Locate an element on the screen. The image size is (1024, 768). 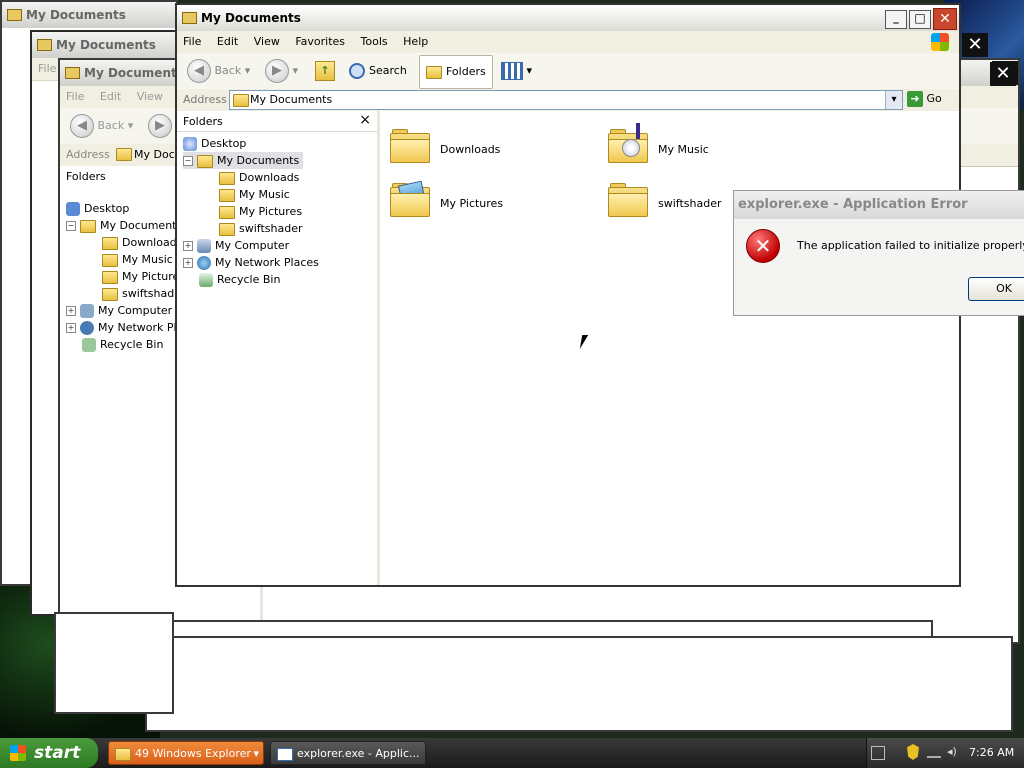
search-icon is located at coordinates (357, 71).